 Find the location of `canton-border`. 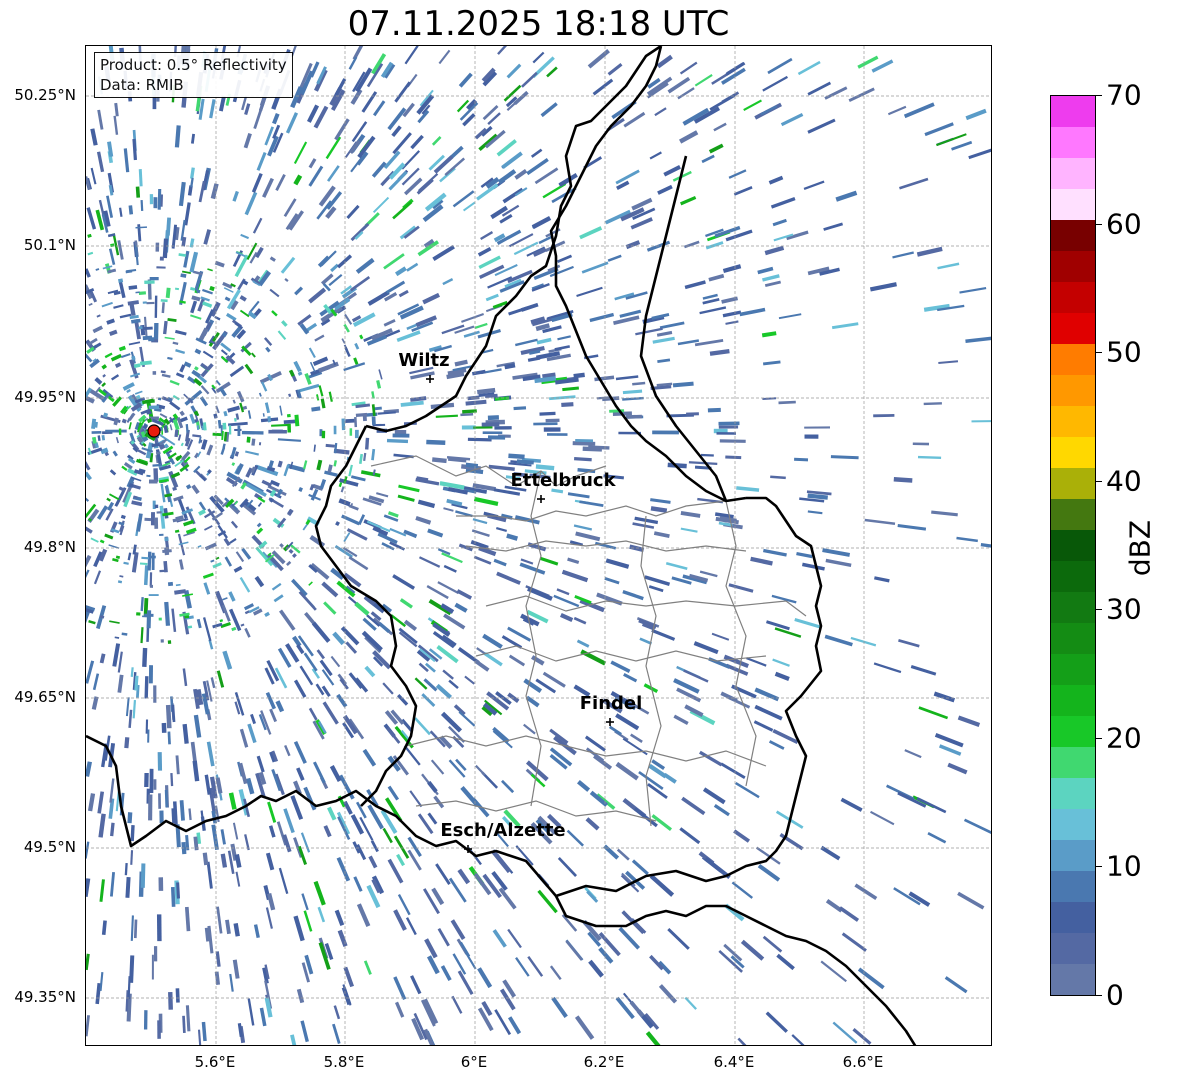

canton-border is located at coordinates (536, 811).